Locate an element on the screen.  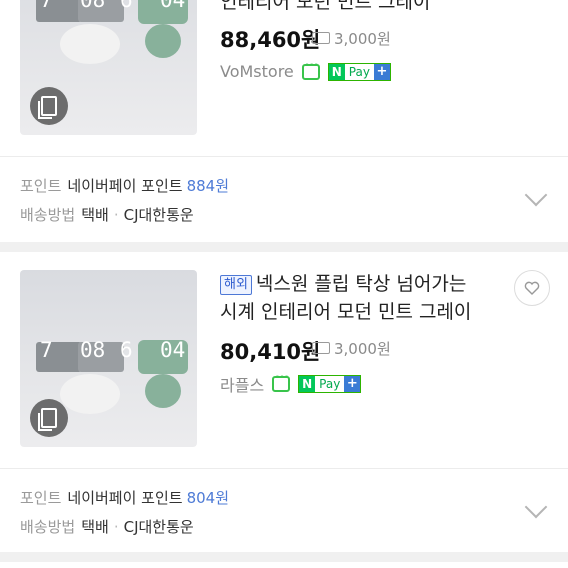
title-line: 인테리어 모던 민트 그레이 is located at coordinates (325, 6).